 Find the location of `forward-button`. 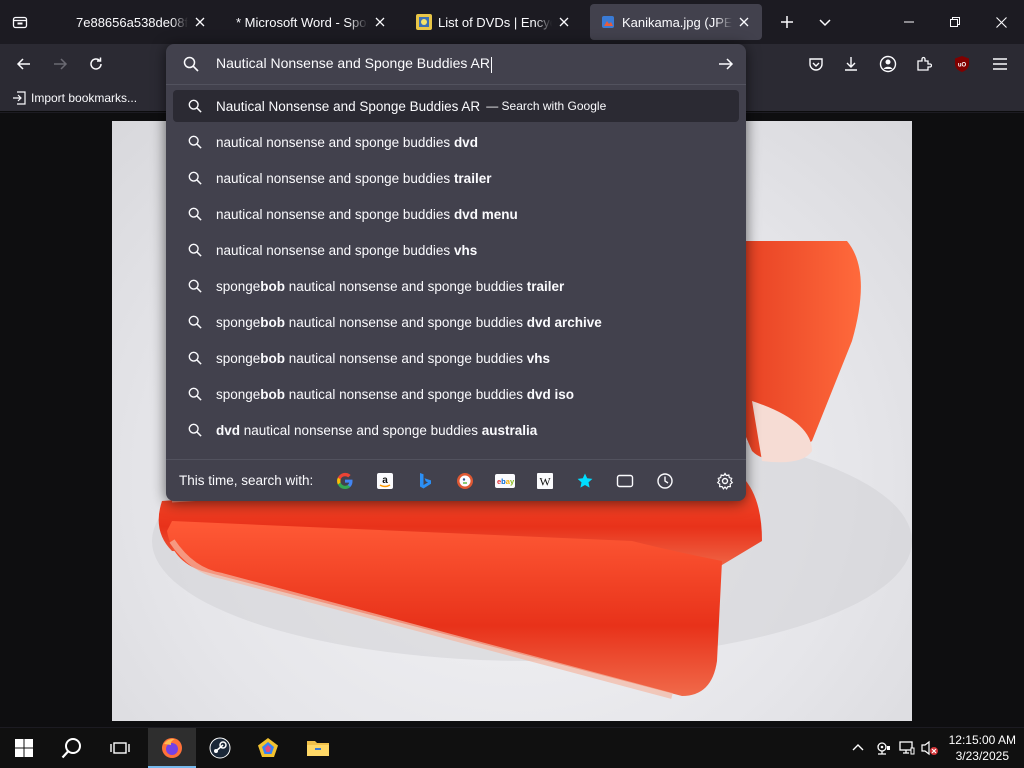

forward-button is located at coordinates (60, 64).